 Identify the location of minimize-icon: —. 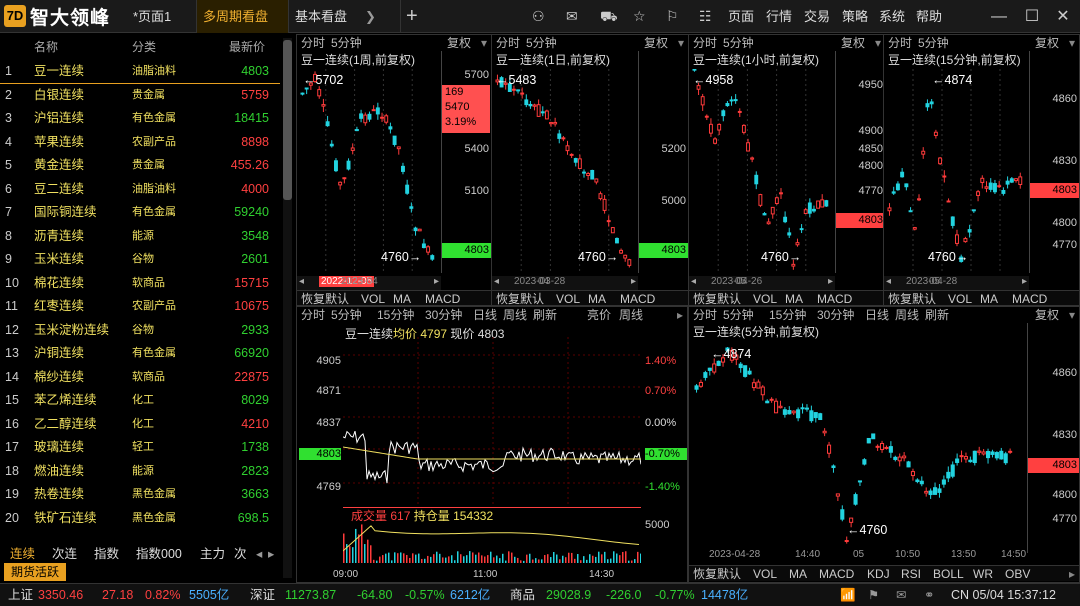
(999, 16).